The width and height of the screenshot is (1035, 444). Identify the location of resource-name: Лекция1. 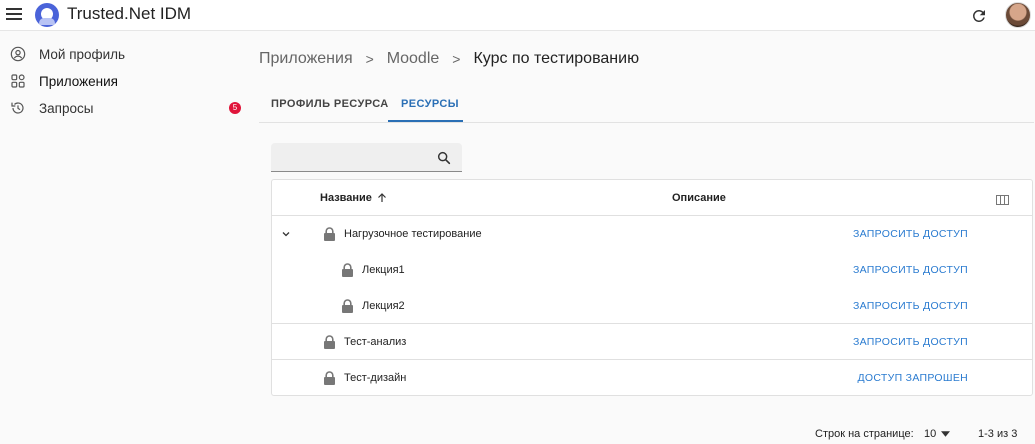
(383, 270).